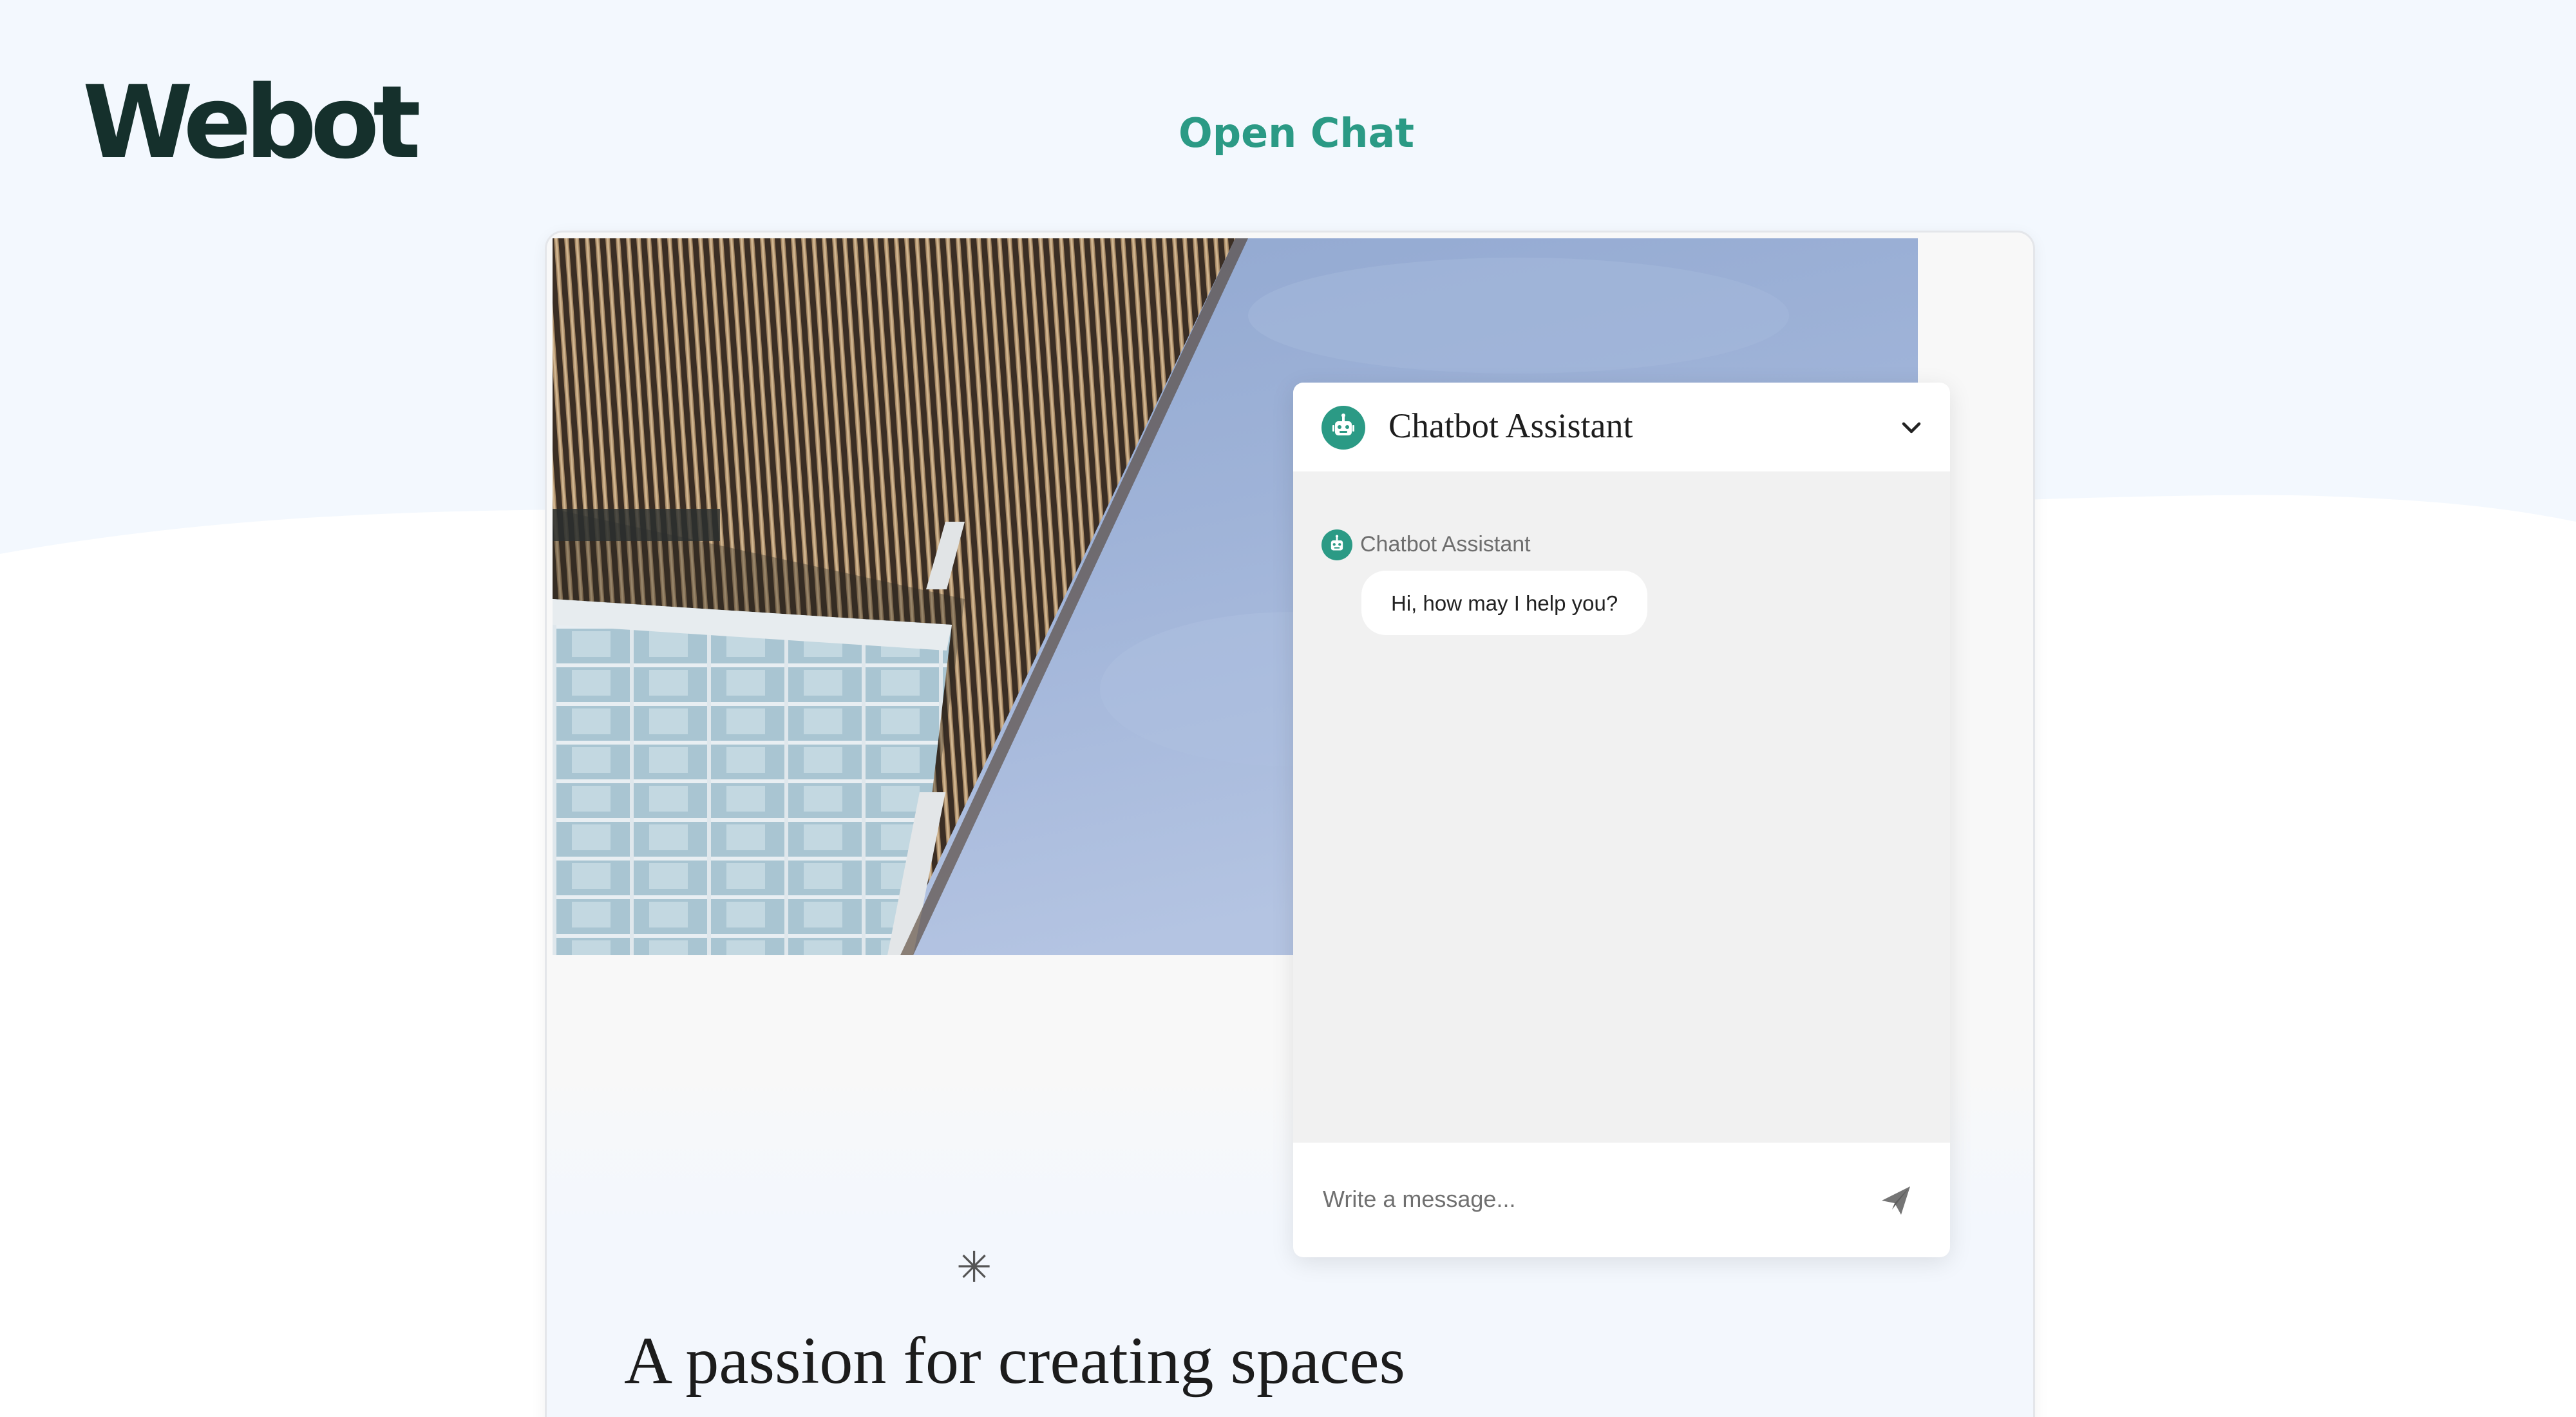 This screenshot has width=2576, height=1417. I want to click on open-chat-link: Open Chat, so click(1296, 133).